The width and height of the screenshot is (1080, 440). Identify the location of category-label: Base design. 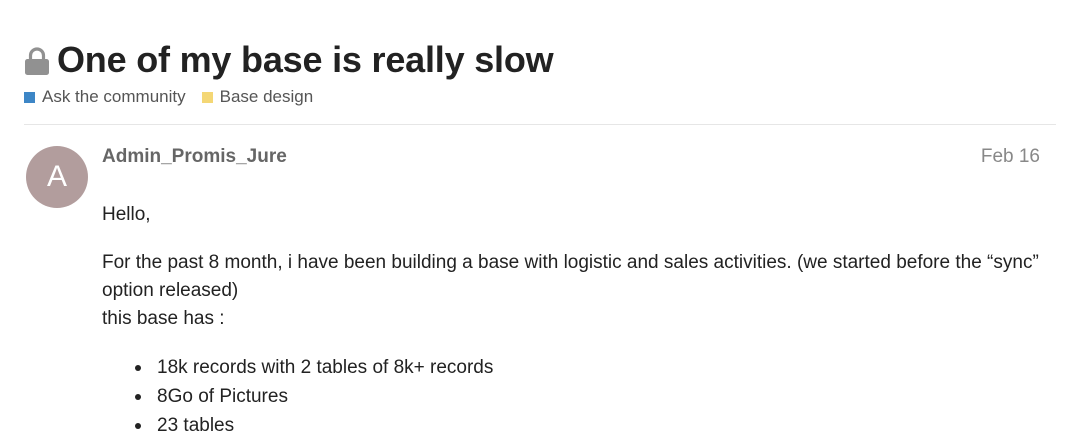
(266, 96).